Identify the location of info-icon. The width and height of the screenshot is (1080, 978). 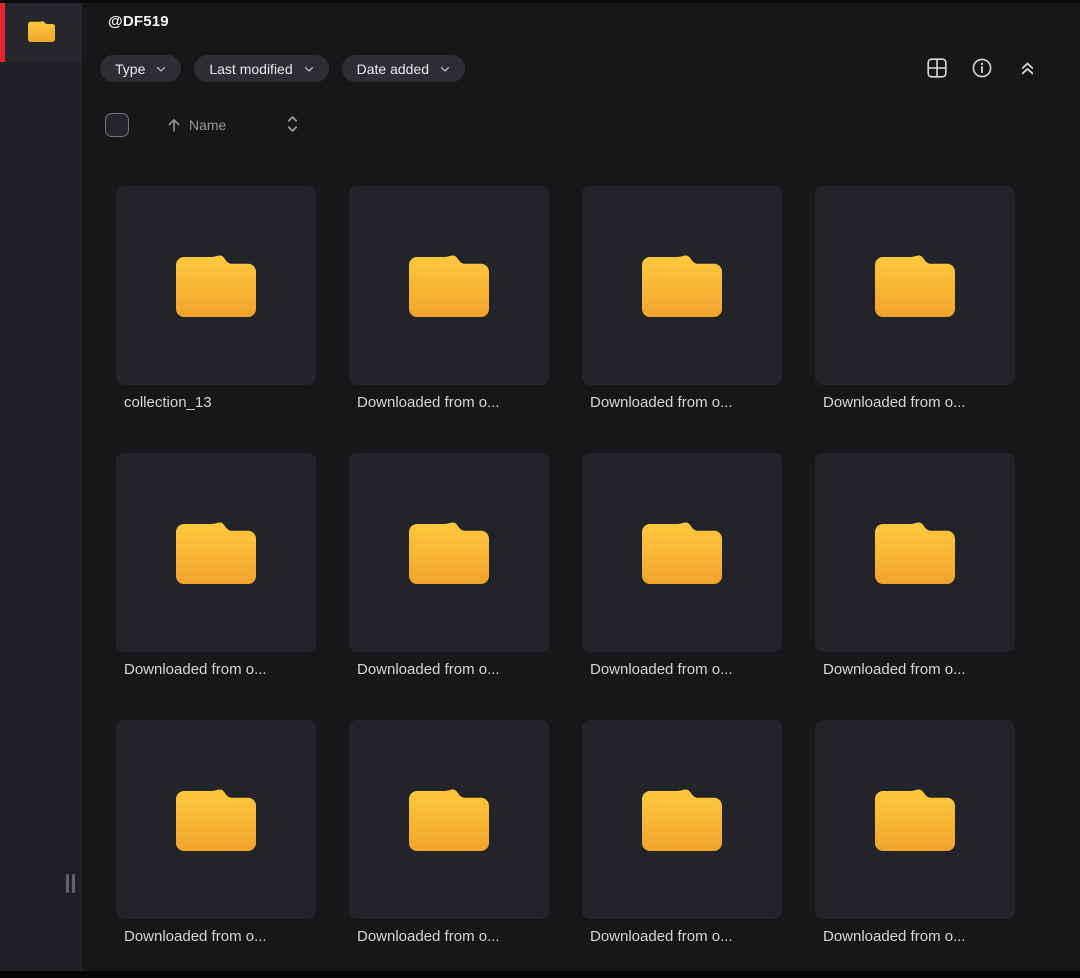
(982, 68).